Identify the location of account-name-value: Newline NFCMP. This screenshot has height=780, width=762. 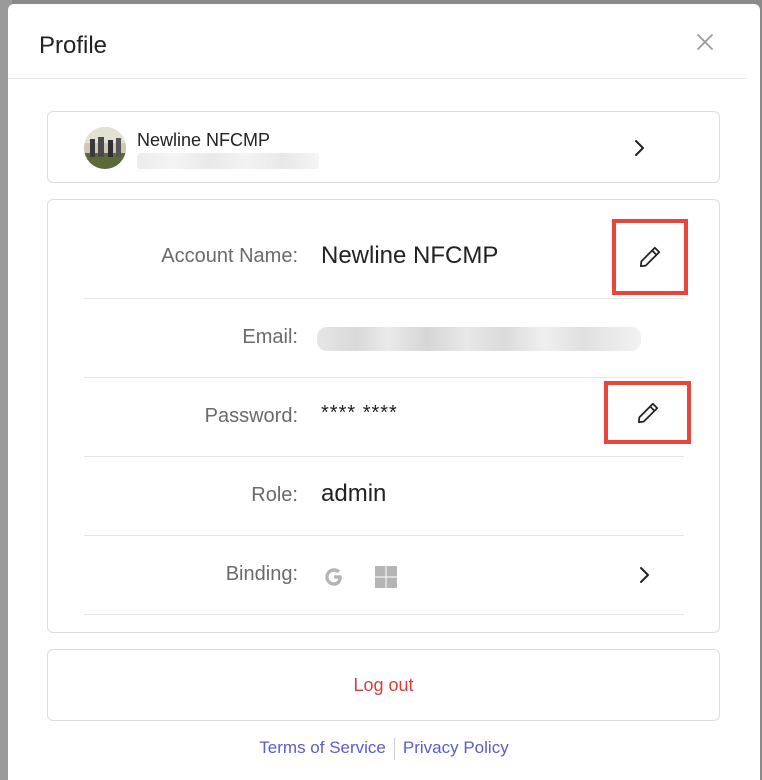
(410, 255).